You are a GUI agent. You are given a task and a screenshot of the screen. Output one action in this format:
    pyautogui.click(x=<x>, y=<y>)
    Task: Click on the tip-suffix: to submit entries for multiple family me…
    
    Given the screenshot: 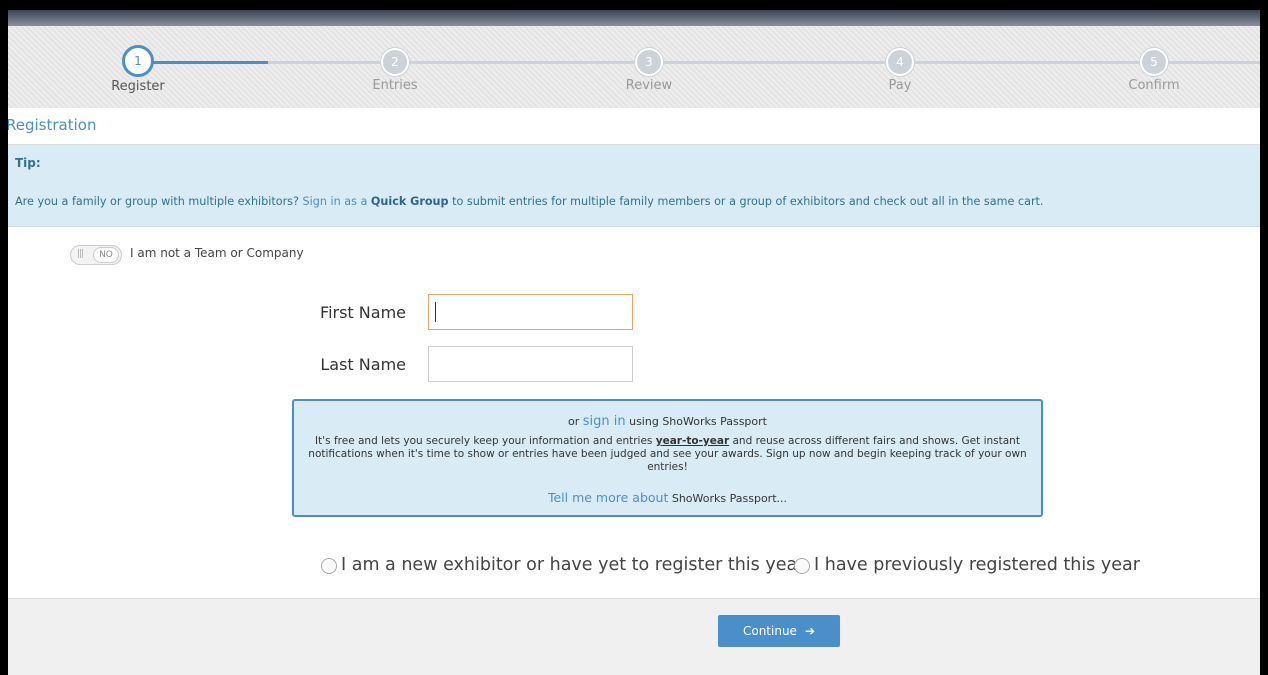 What is the action you would take?
    pyautogui.click(x=746, y=201)
    